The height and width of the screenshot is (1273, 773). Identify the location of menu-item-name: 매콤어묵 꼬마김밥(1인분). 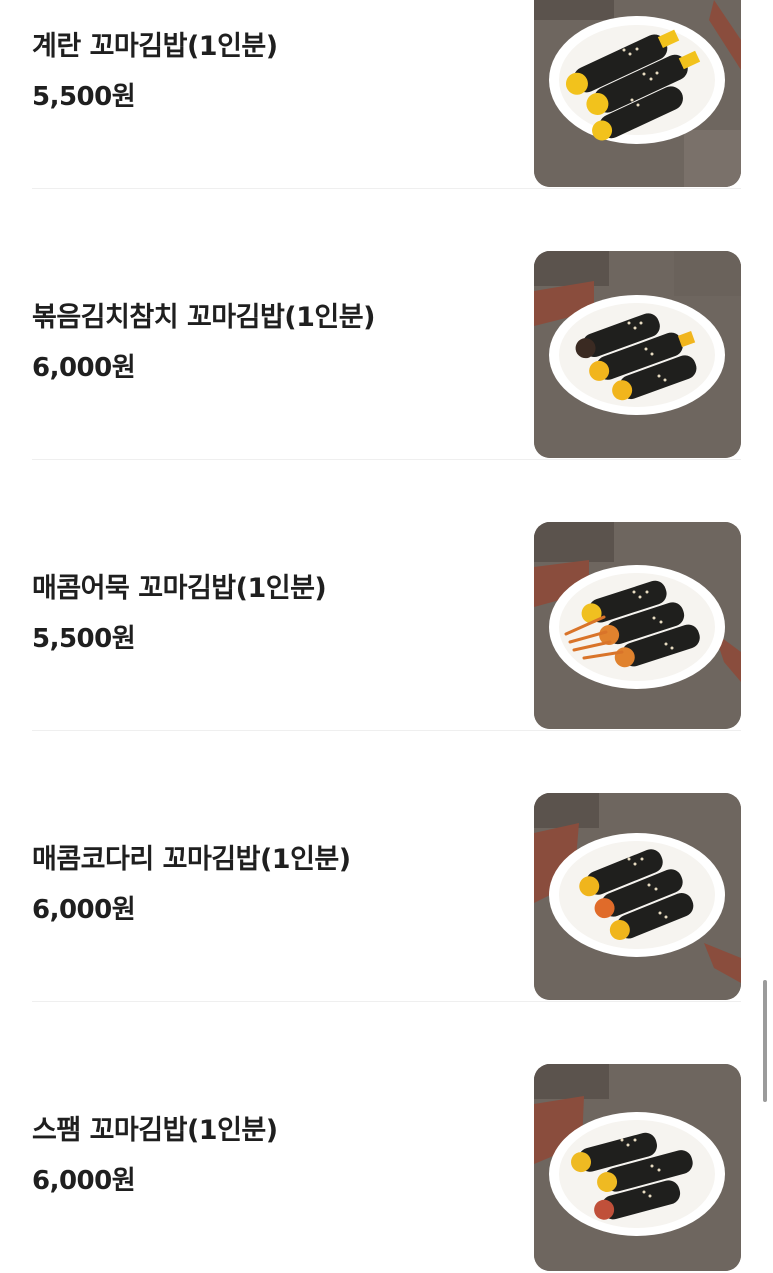
(179, 588).